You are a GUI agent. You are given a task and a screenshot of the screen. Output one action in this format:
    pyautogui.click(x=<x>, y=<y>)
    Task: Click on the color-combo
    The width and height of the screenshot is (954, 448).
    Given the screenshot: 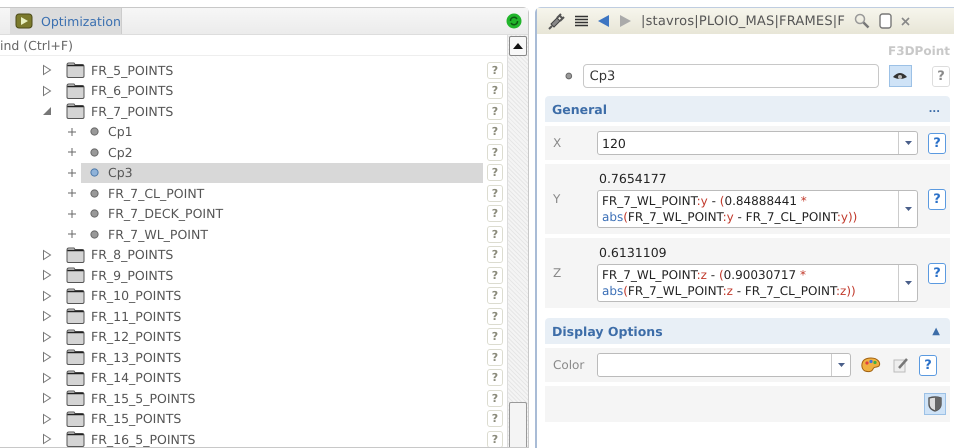 What is the action you would take?
    pyautogui.click(x=724, y=365)
    